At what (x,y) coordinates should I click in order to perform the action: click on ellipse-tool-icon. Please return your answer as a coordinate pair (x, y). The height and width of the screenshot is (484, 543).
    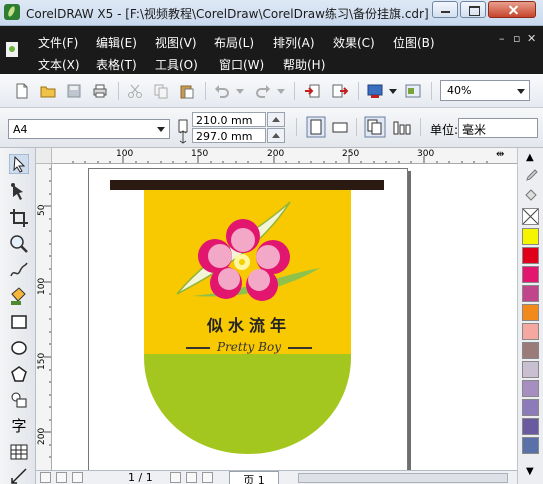
    Looking at the image, I should click on (19, 348).